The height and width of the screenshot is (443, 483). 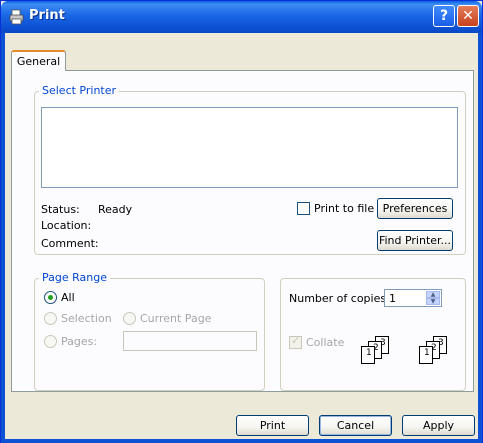 I want to click on window-frame-left, so click(x=3, y=238).